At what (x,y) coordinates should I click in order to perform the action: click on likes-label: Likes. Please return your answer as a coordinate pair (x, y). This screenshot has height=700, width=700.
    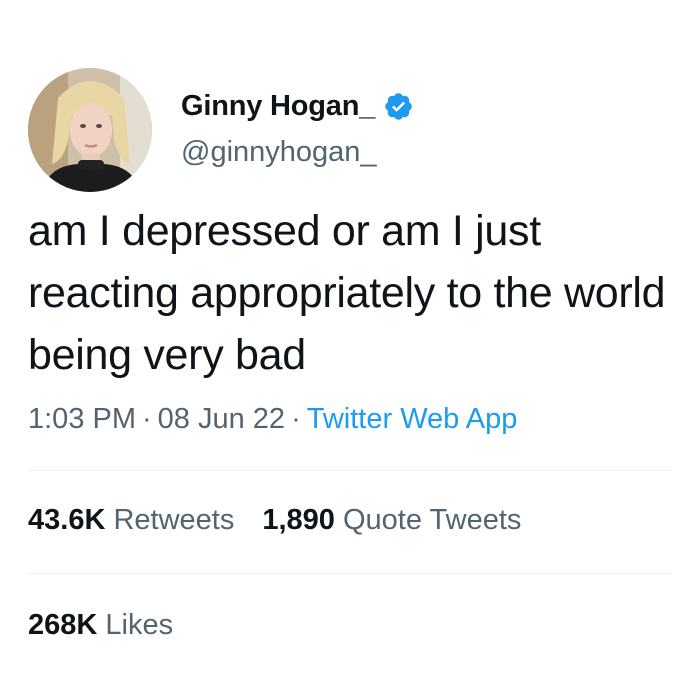
    Looking at the image, I should click on (139, 625).